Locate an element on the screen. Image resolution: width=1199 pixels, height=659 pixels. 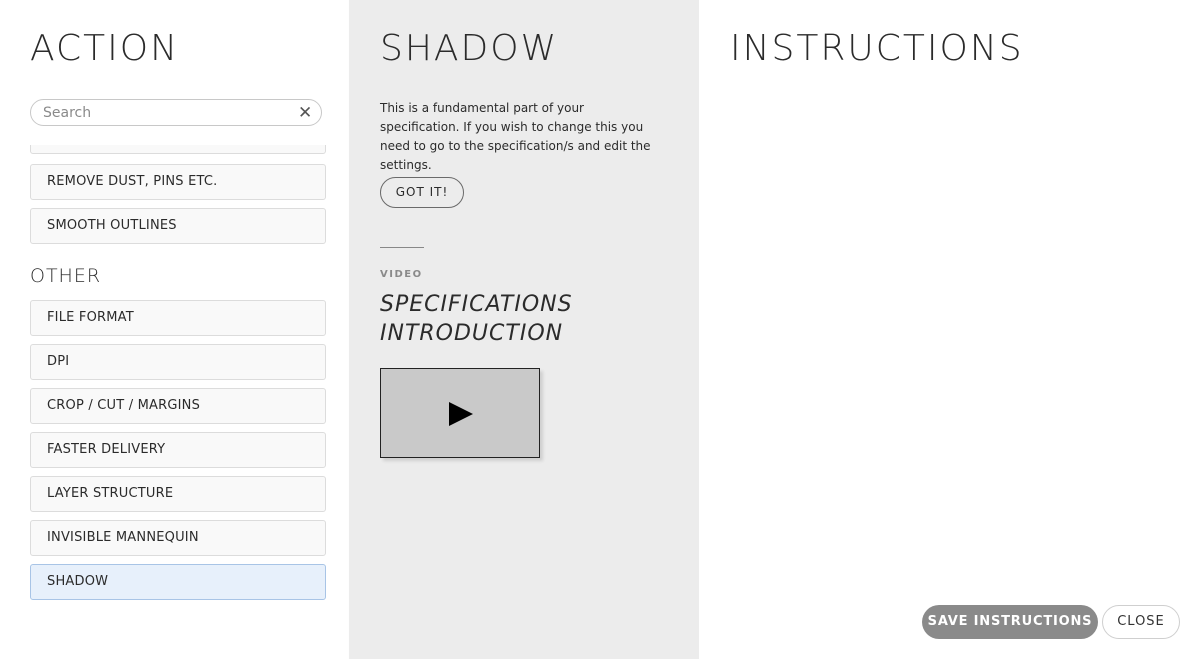
list-item-smooth-outlines: SMOOTH OUTLINES is located at coordinates (178, 226).